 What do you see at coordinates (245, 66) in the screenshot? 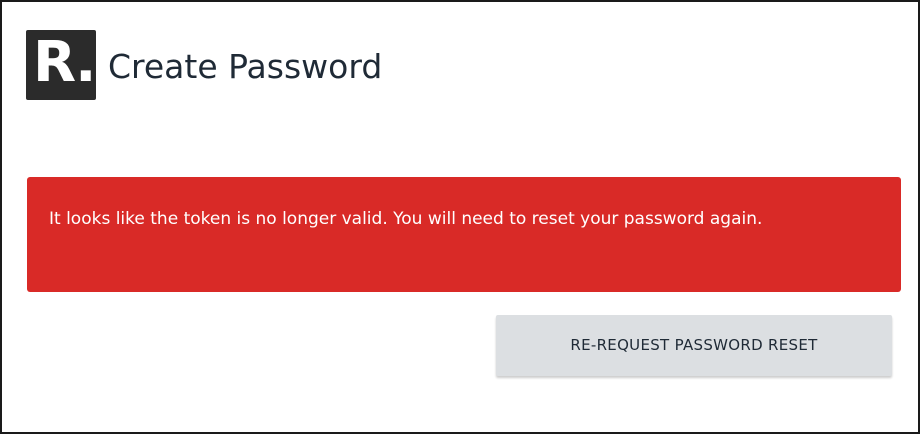
I see `page-title: Create Password` at bounding box center [245, 66].